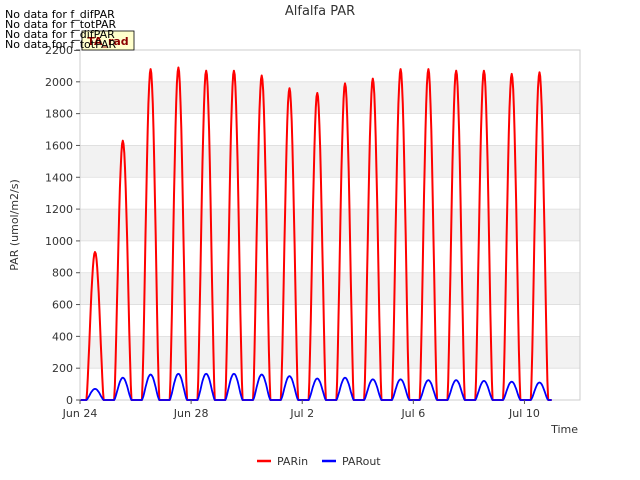 The image size is (640, 480). I want to click on legend-label-parout: PARout, so click(361, 461).